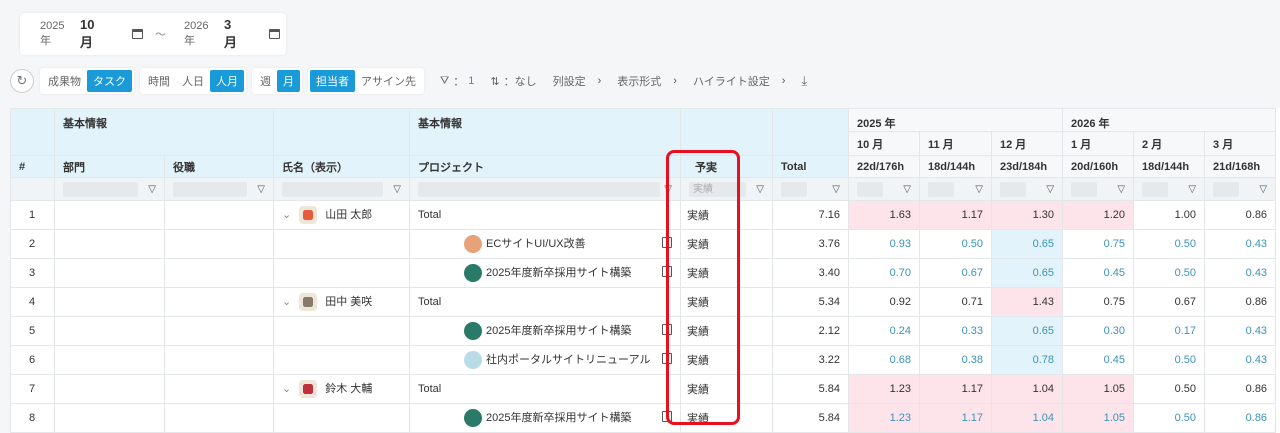  I want to click on start-month: 10月, so click(93, 34).